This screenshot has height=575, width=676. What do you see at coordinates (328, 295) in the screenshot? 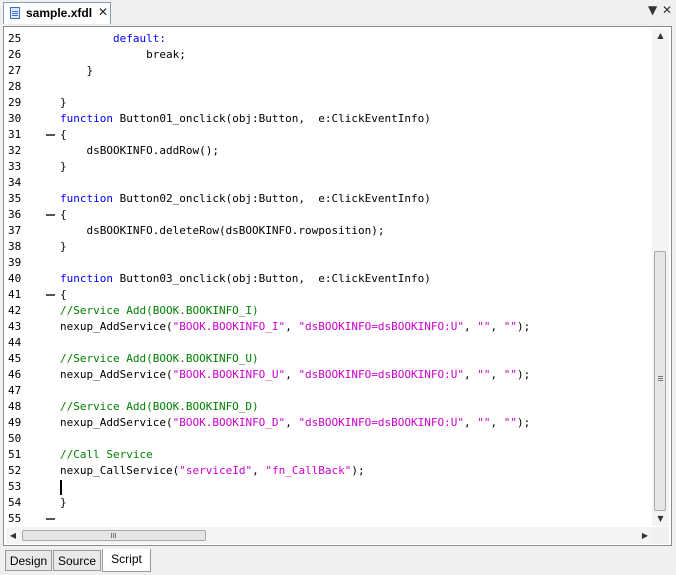
I see `code-line: 41 {` at bounding box center [328, 295].